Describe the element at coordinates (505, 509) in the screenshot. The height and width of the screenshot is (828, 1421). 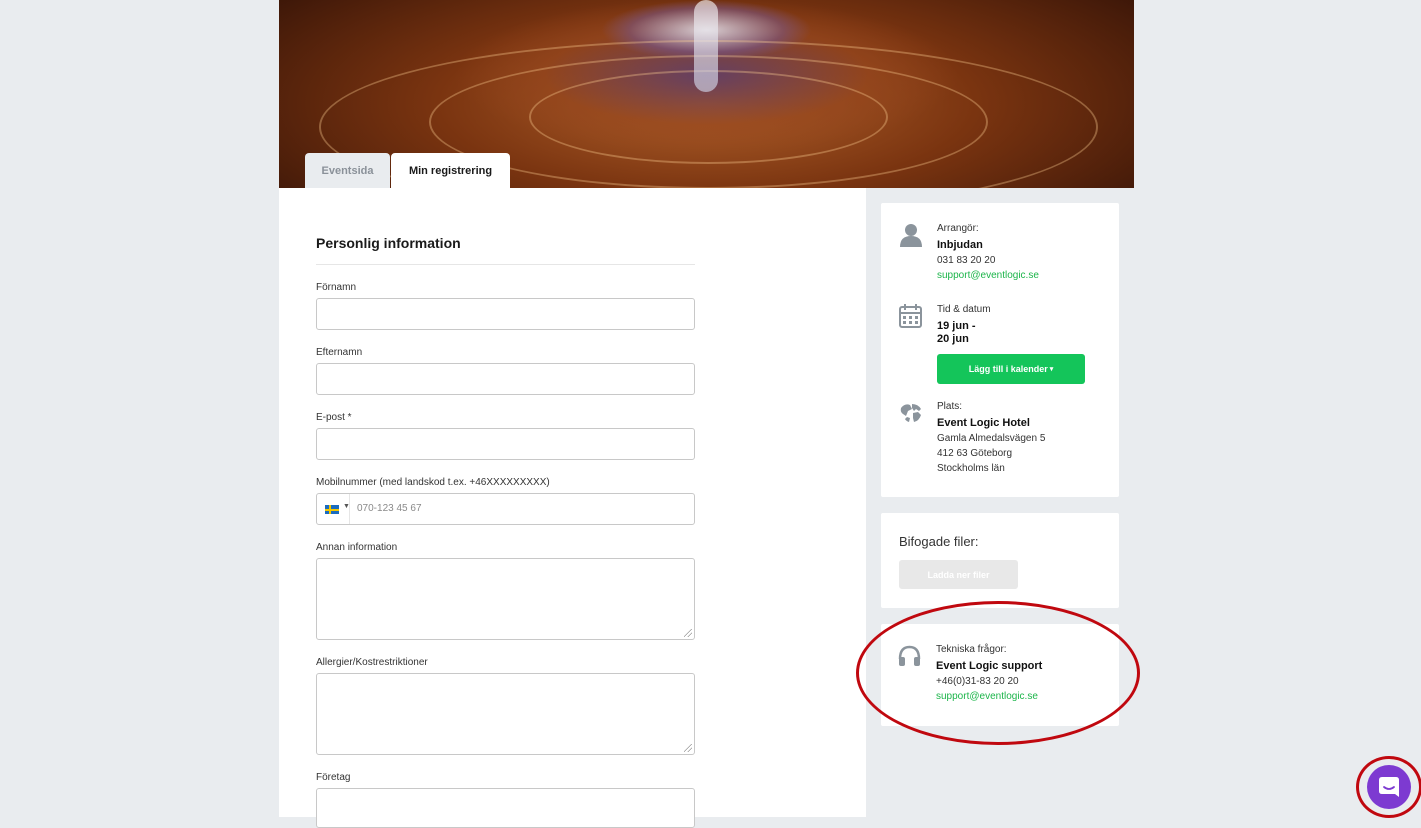
I see `mobile-input: ▼ 070-123 45 67` at that location.